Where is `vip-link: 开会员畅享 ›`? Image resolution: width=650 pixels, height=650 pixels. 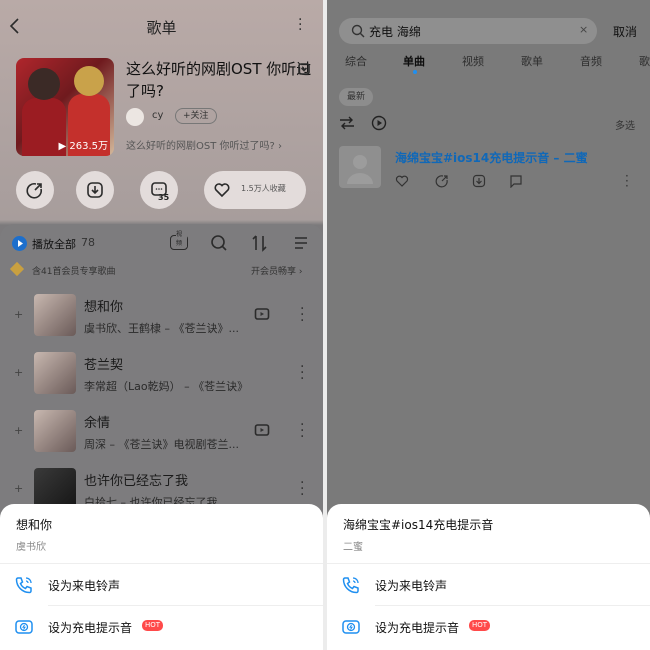
vip-link: 开会员畅享 › is located at coordinates (276, 270).